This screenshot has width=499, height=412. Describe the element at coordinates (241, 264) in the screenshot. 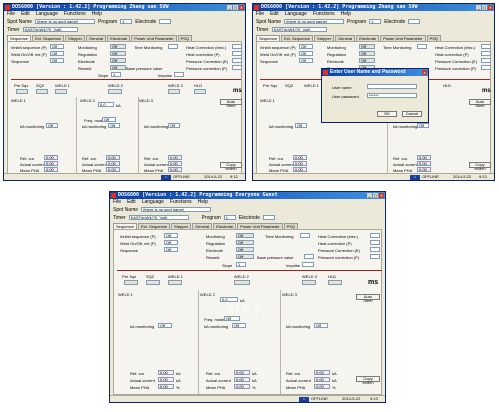

I see `slope-field: 1` at that location.